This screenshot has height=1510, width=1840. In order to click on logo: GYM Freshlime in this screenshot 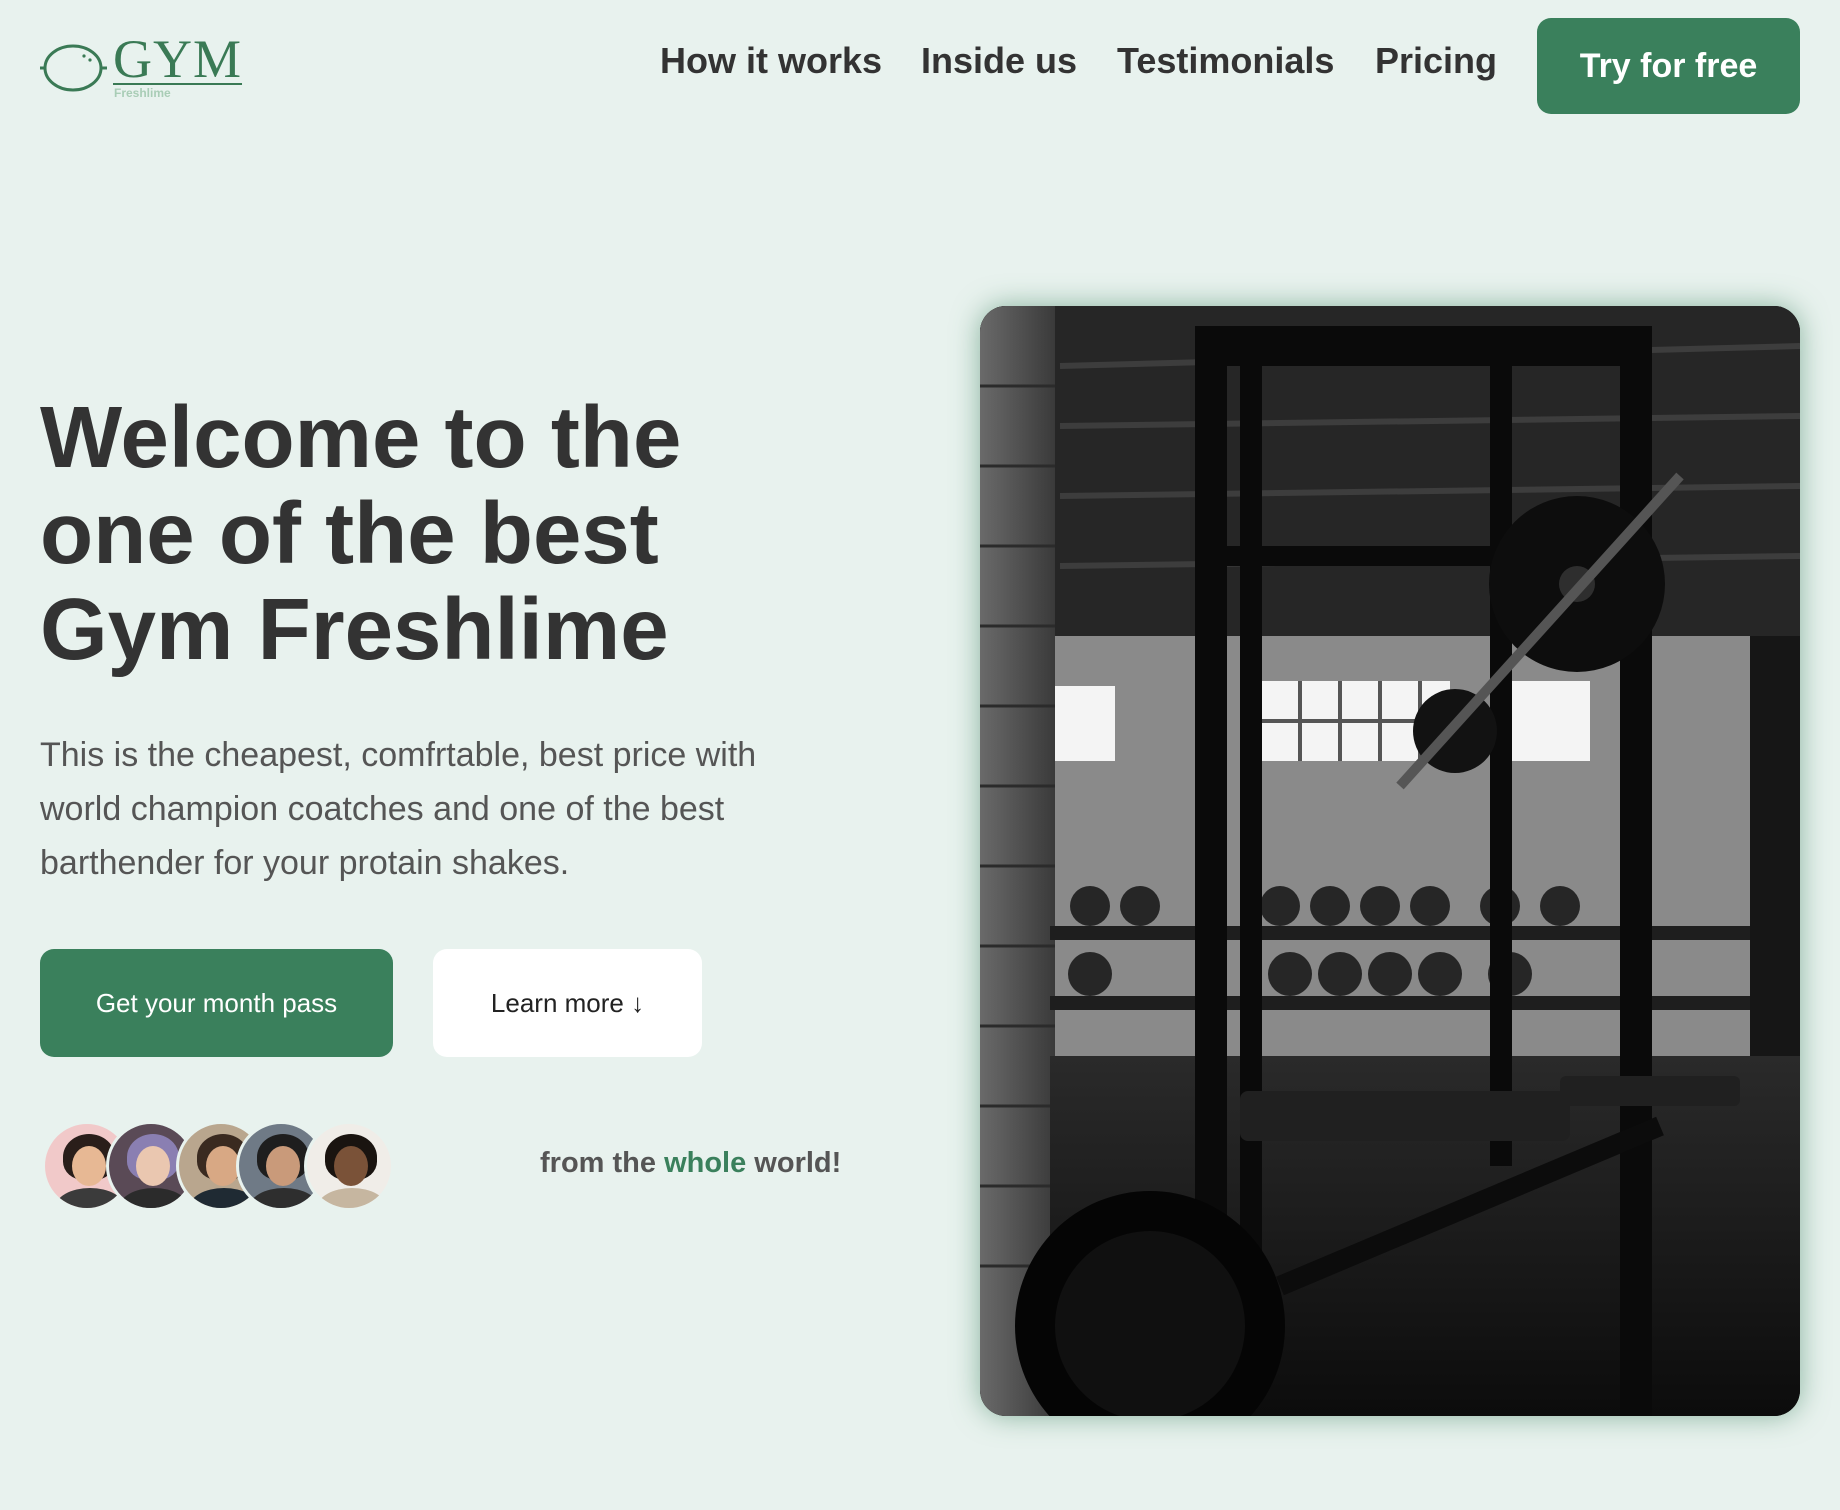, I will do `click(140, 64)`.